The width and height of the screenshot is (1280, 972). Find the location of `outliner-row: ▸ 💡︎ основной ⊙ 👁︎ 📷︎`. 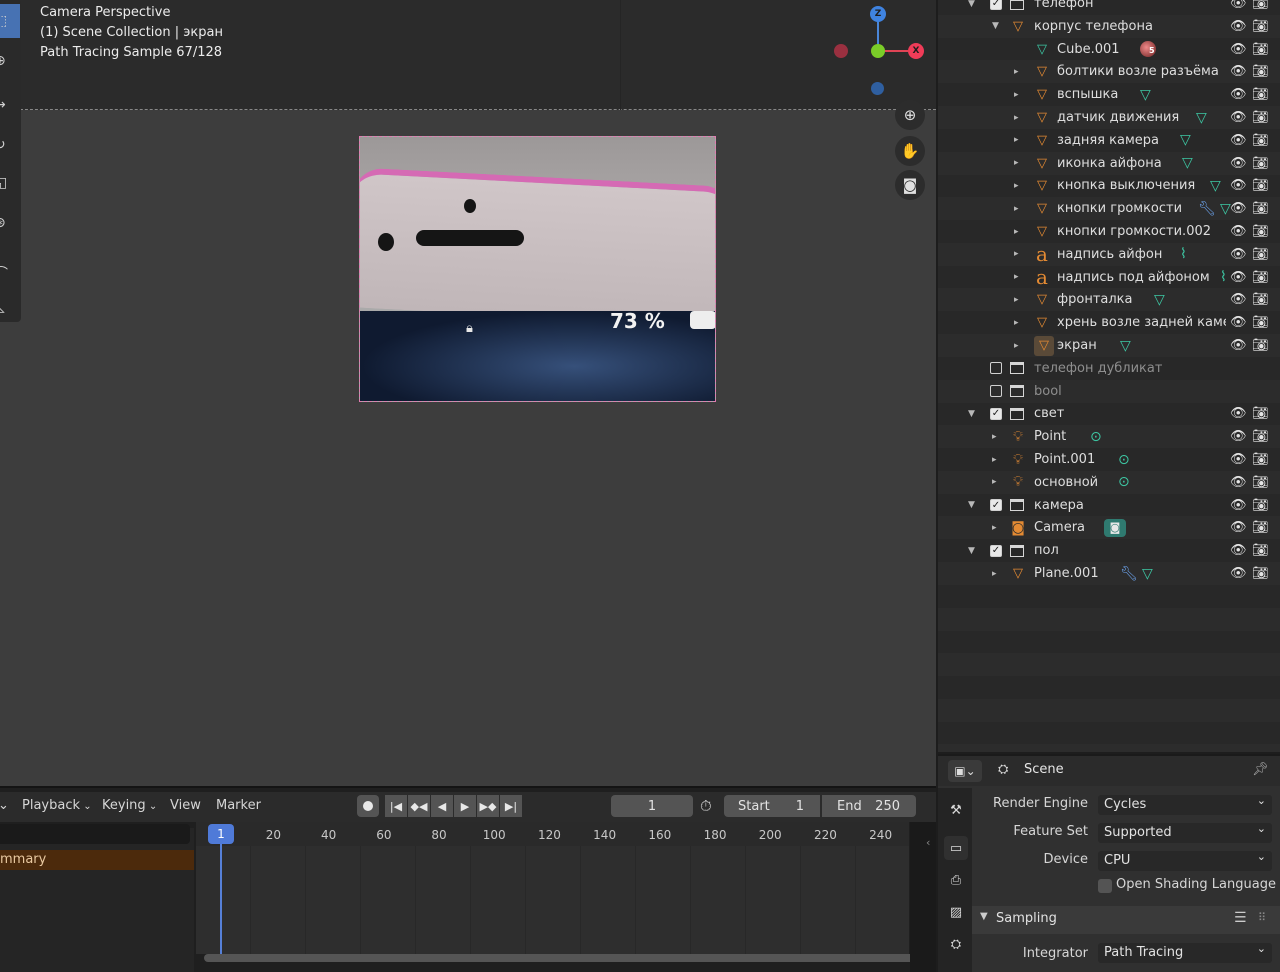

outliner-row: ▸ 💡︎ основной ⊙ 👁︎ 📷︎ is located at coordinates (1109, 482).